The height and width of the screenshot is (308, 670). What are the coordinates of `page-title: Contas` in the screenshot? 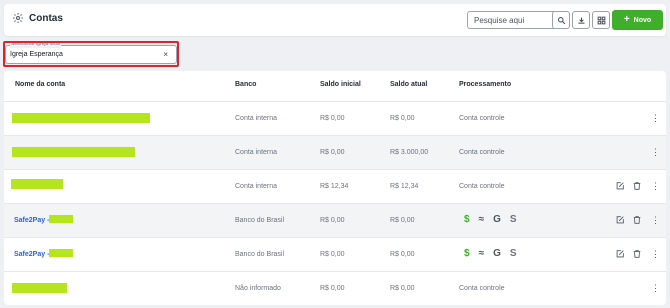 It's located at (46, 18).